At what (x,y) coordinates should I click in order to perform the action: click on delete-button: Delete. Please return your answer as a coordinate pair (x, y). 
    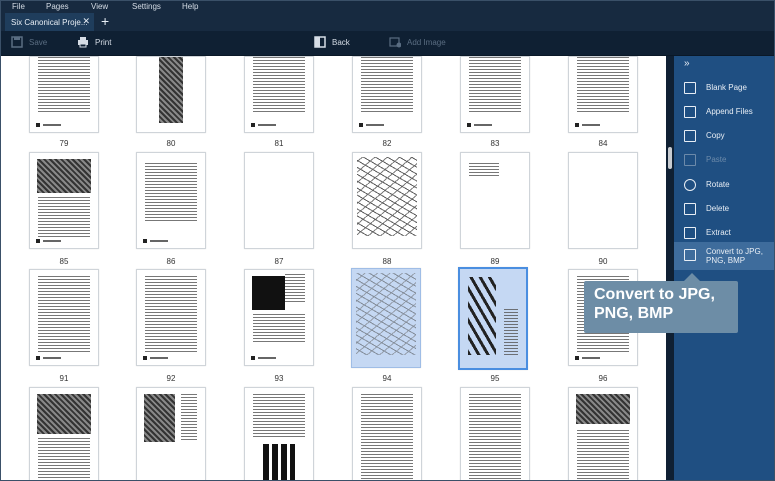
    Looking at the image, I should click on (724, 209).